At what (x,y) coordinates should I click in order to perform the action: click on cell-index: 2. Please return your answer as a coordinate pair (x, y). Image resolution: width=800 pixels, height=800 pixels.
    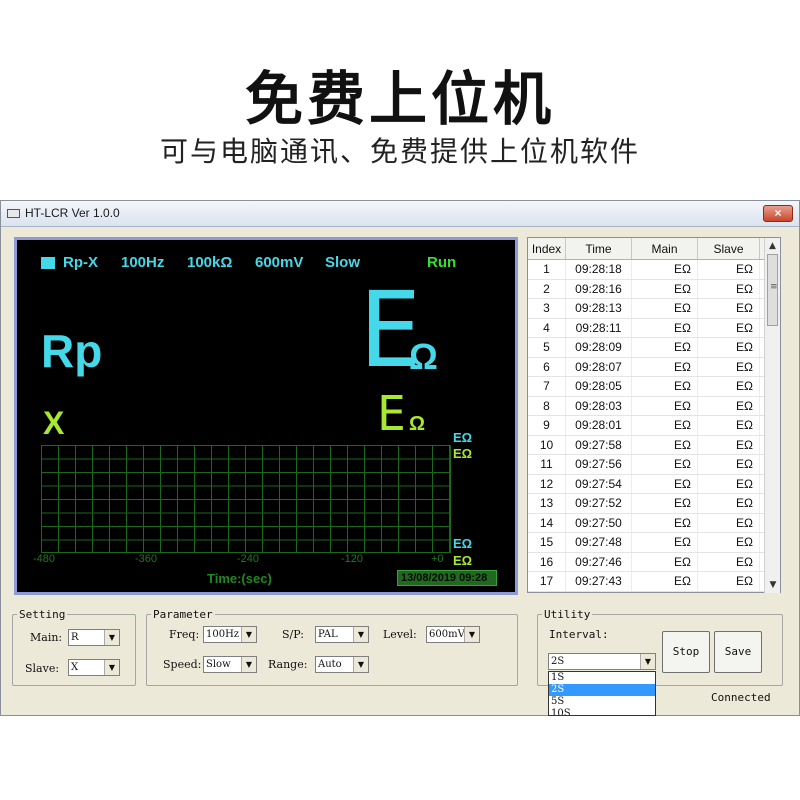
    Looking at the image, I should click on (547, 288).